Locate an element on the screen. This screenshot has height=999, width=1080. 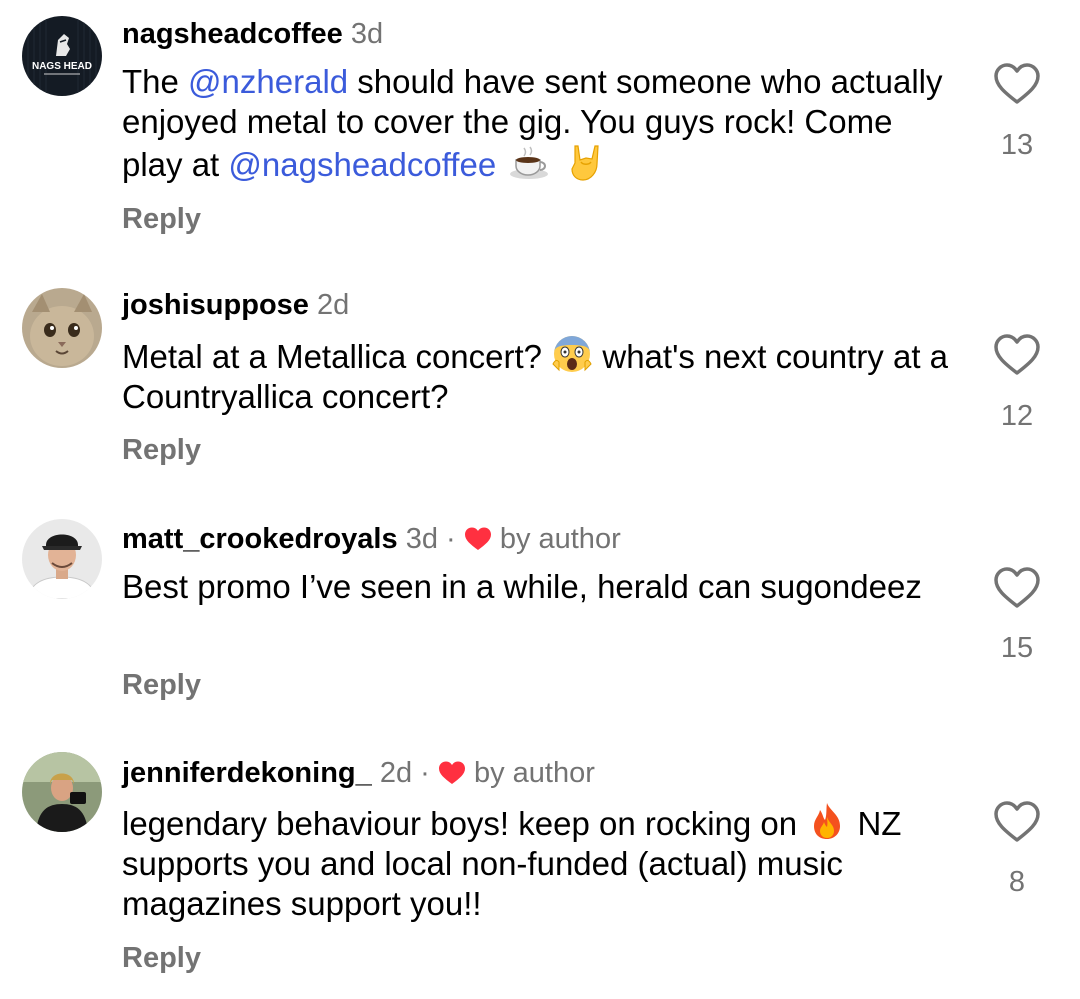
nags-head-logo: NAGS HEAD is located at coordinates (62, 56).